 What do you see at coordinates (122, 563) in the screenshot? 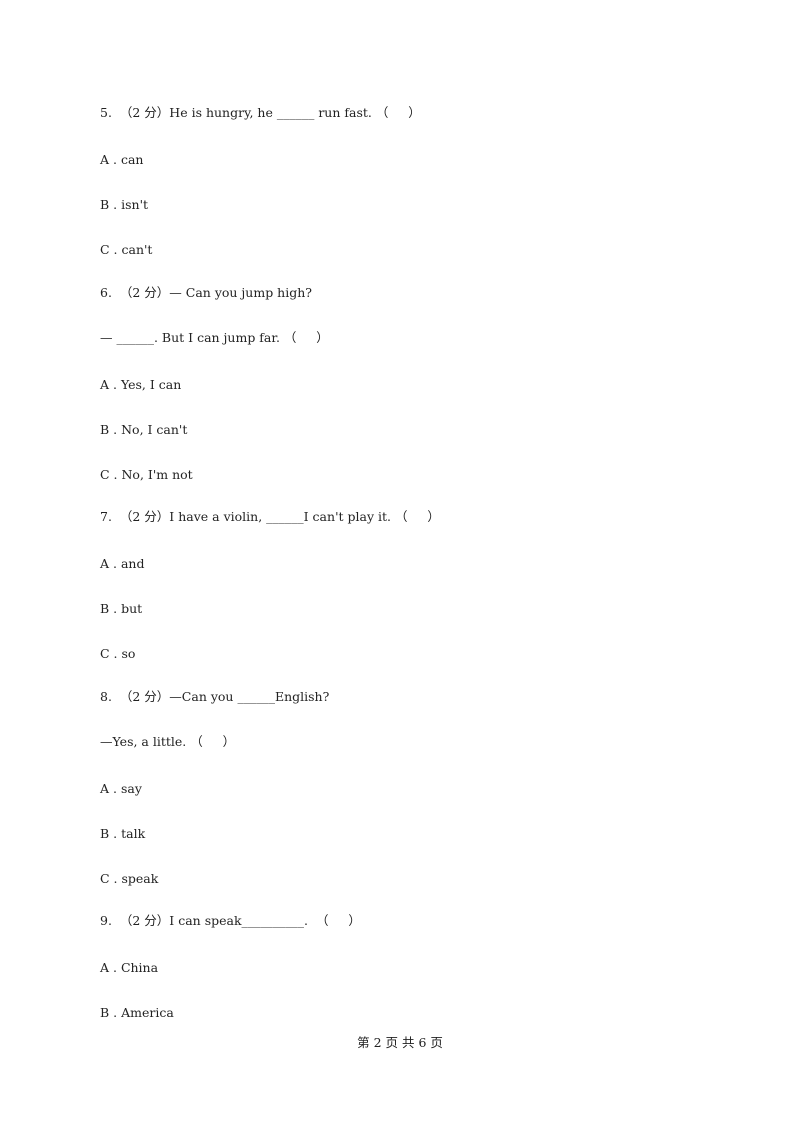
I see `option-a: A . and` at bounding box center [122, 563].